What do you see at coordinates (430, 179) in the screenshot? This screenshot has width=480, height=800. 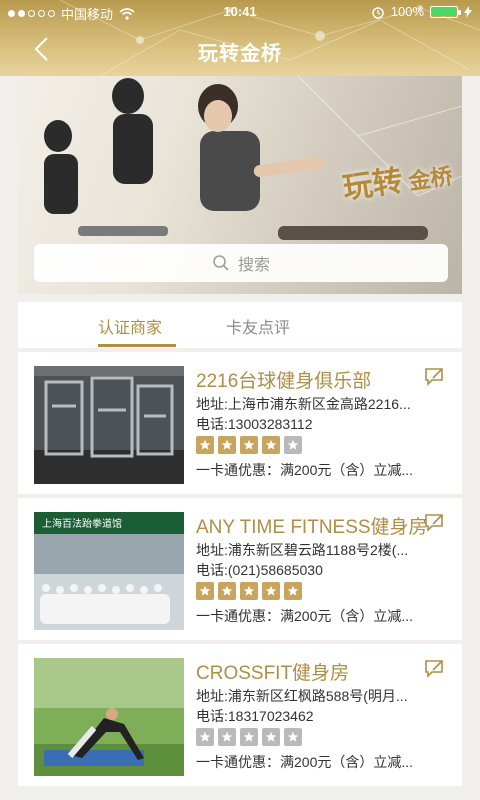 I see `tagline-sub: 金桥` at bounding box center [430, 179].